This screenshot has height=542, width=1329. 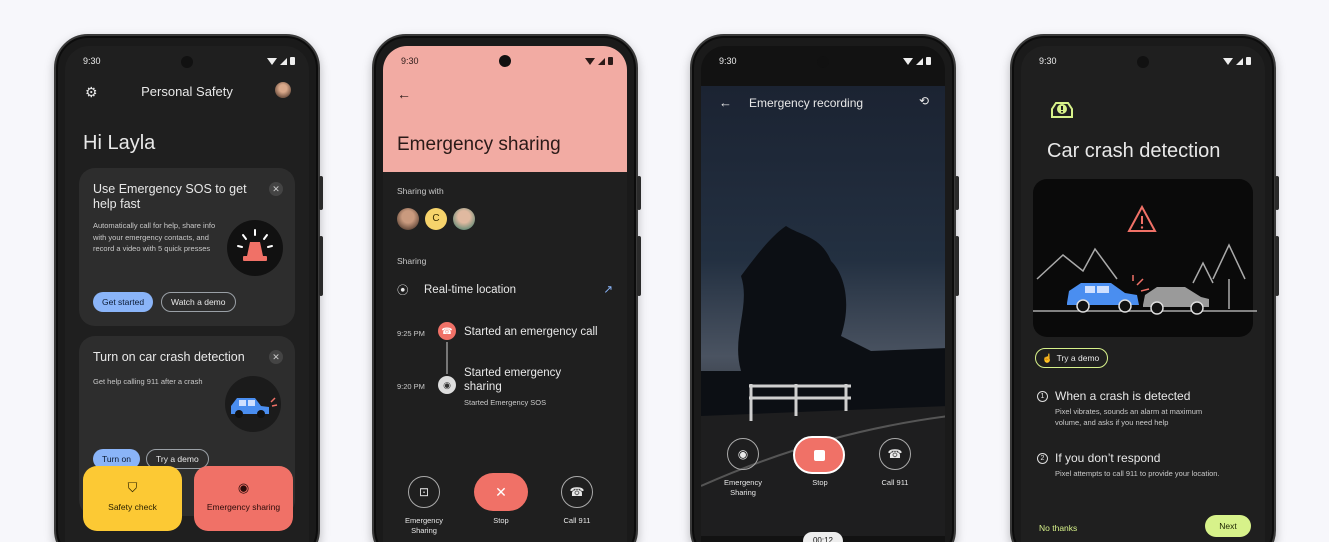 What do you see at coordinates (1134, 151) in the screenshot?
I see `page-title: Car crash detection` at bounding box center [1134, 151].